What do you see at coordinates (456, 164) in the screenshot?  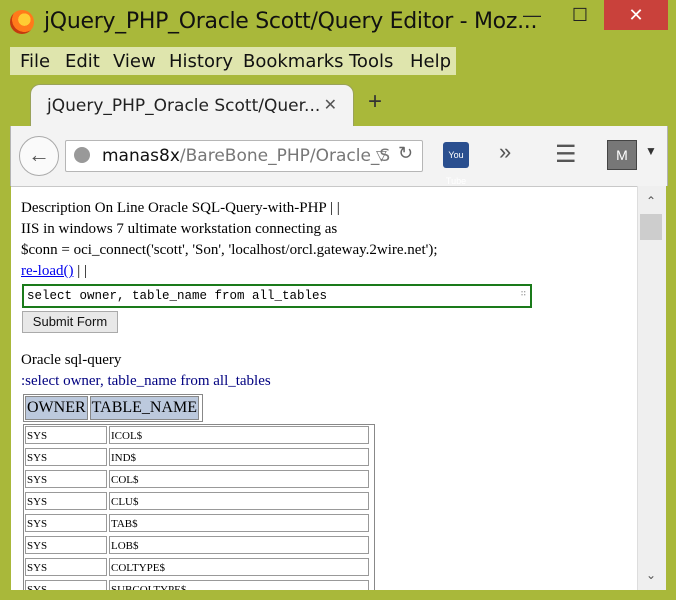 I see `youtube-icon: You Tube` at bounding box center [456, 164].